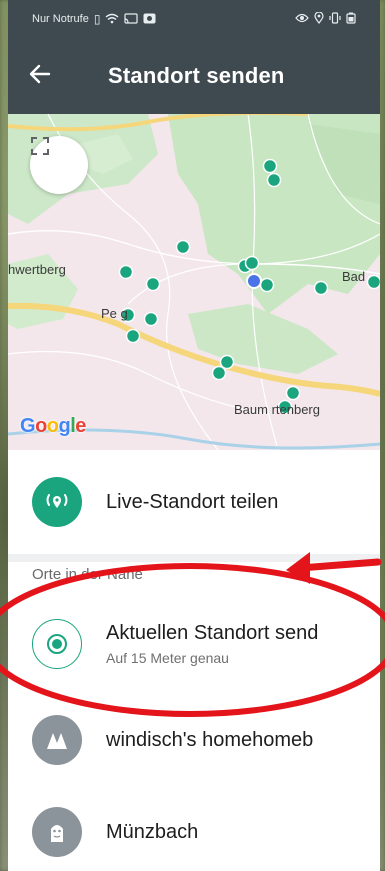 The height and width of the screenshot is (871, 385). I want to click on wifi-icon, so click(112, 19).